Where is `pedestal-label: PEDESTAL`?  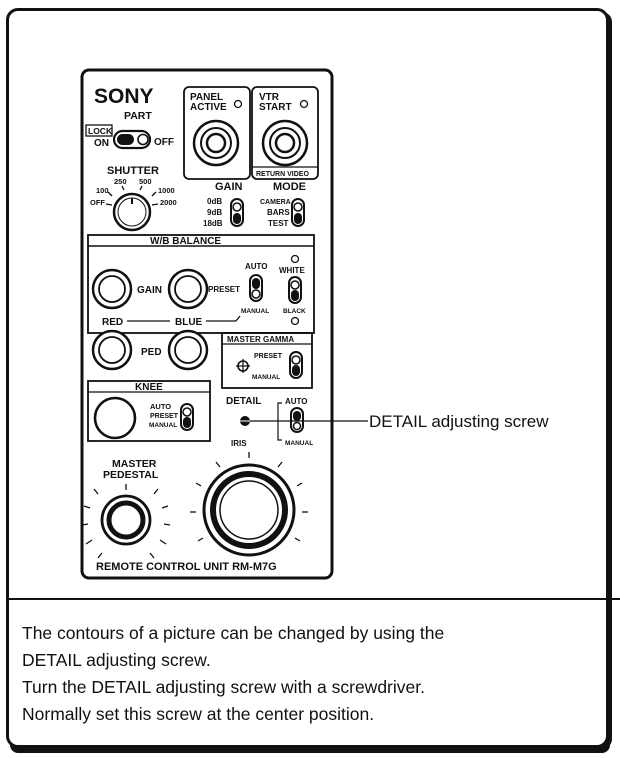 pedestal-label: PEDESTAL is located at coordinates (131, 475).